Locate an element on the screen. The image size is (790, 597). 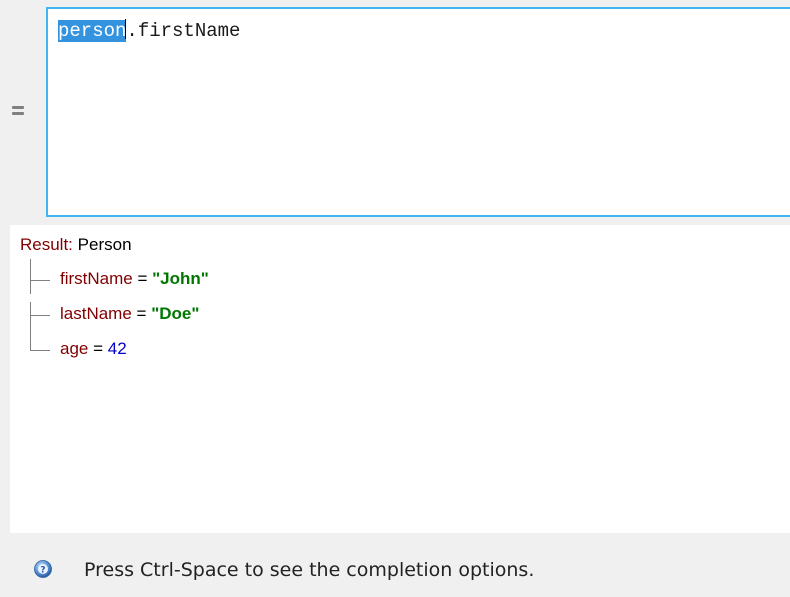
result-title: Result: Person is located at coordinates (76, 245).